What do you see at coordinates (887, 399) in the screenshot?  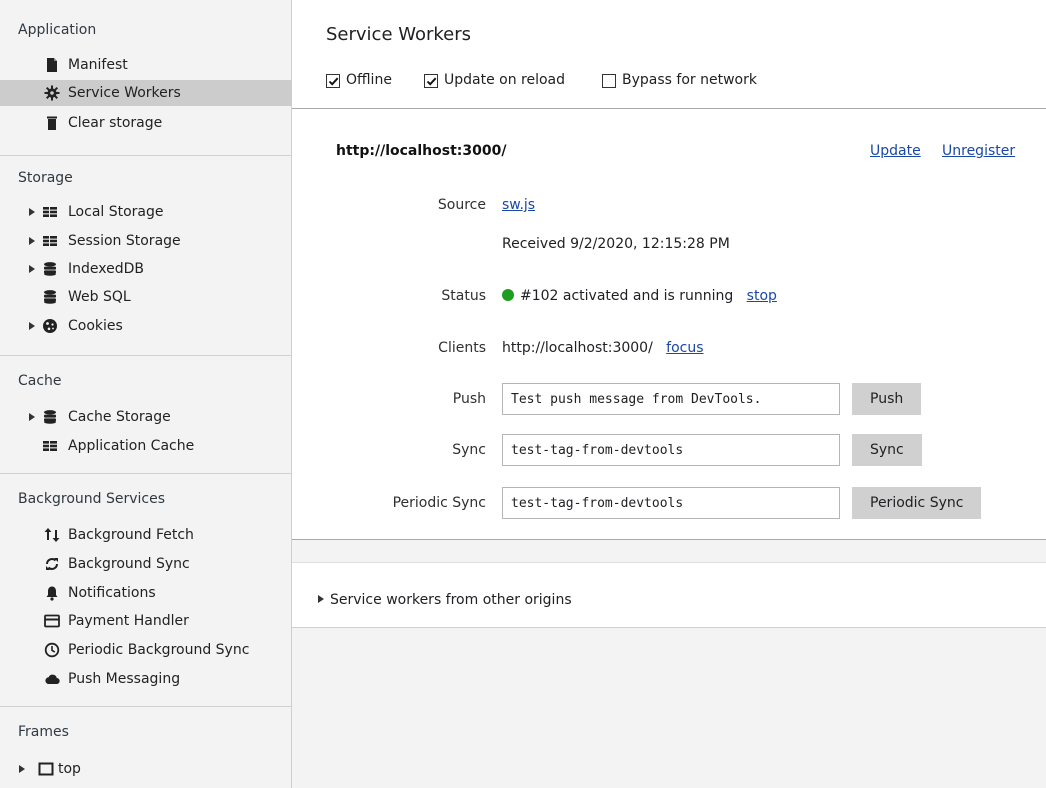 I see `push-button: Push` at bounding box center [887, 399].